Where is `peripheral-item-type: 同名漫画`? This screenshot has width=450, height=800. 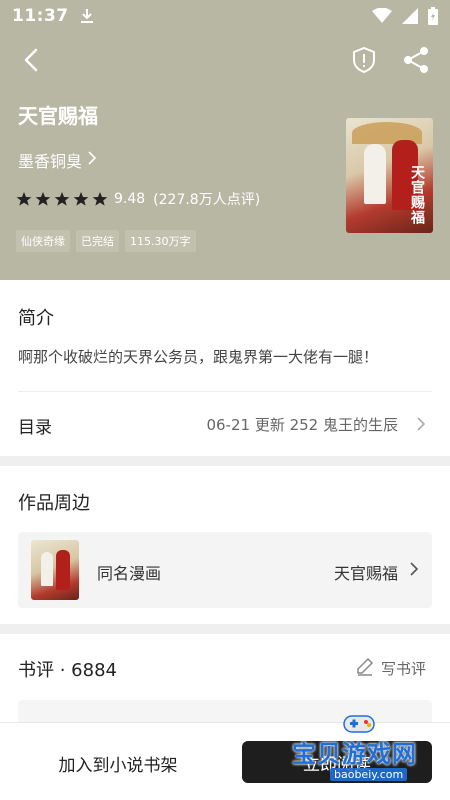
peripheral-item-type: 同名漫画 is located at coordinates (129, 573).